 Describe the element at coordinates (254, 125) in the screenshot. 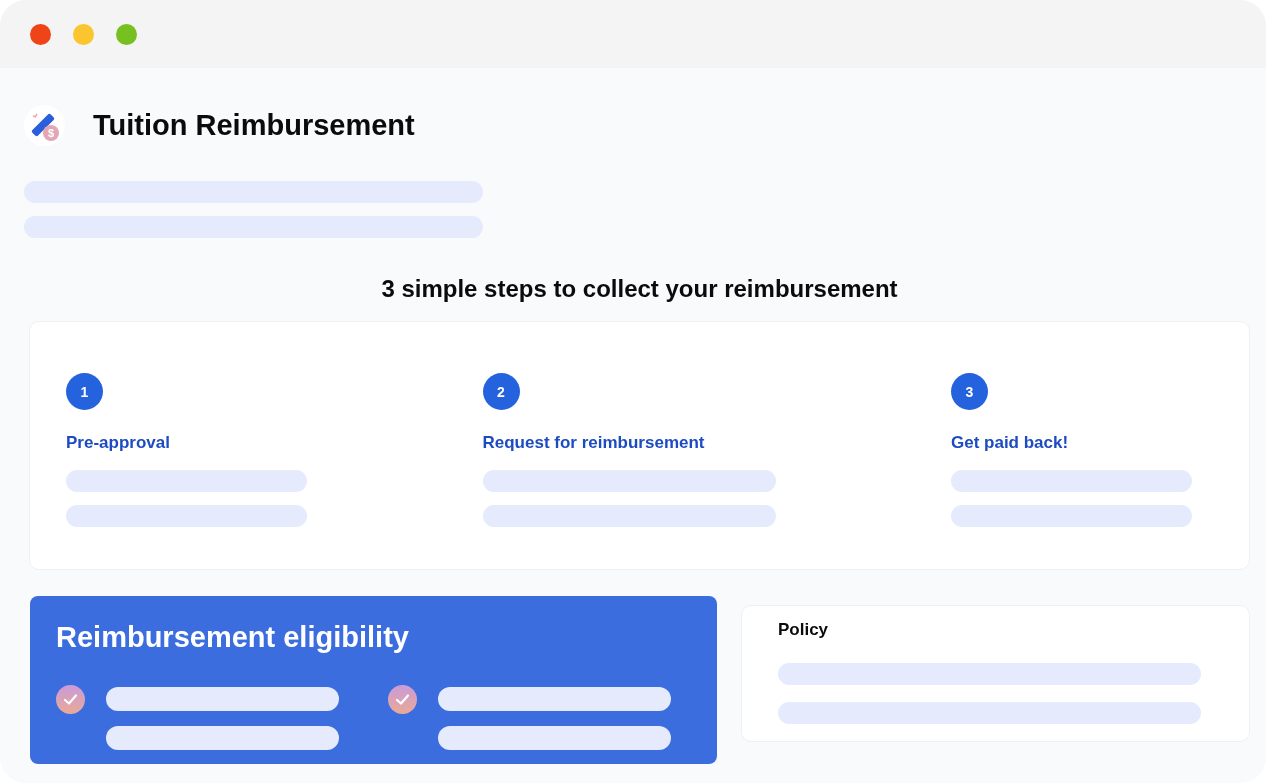

I see `page-title: Tuition Reimbursement` at that location.